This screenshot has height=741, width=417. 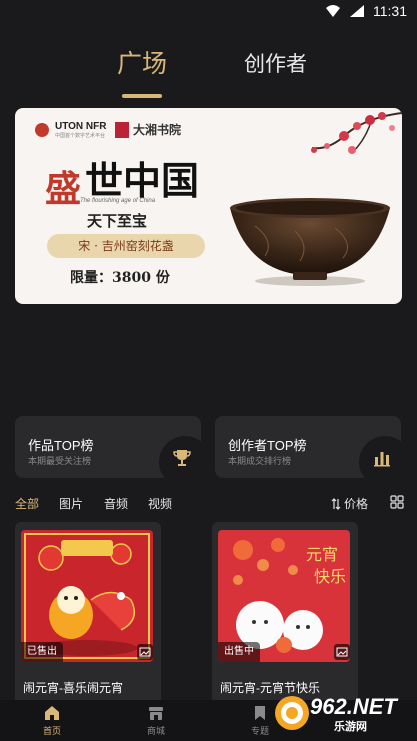 I want to click on brand-subtitle: 中国首个数字艺术平台, so click(x=80, y=136).